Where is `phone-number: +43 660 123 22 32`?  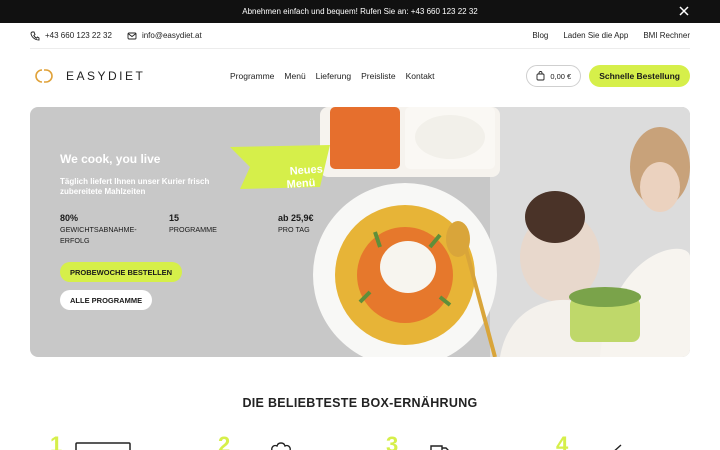 phone-number: +43 660 123 22 32 is located at coordinates (78, 35).